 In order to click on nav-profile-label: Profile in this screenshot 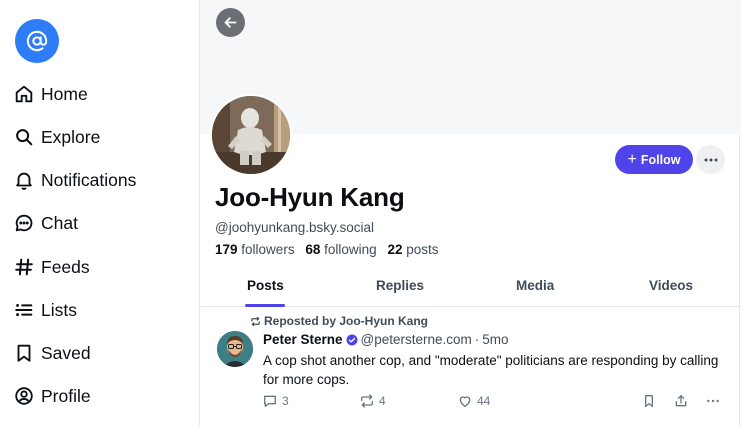, I will do `click(66, 395)`.